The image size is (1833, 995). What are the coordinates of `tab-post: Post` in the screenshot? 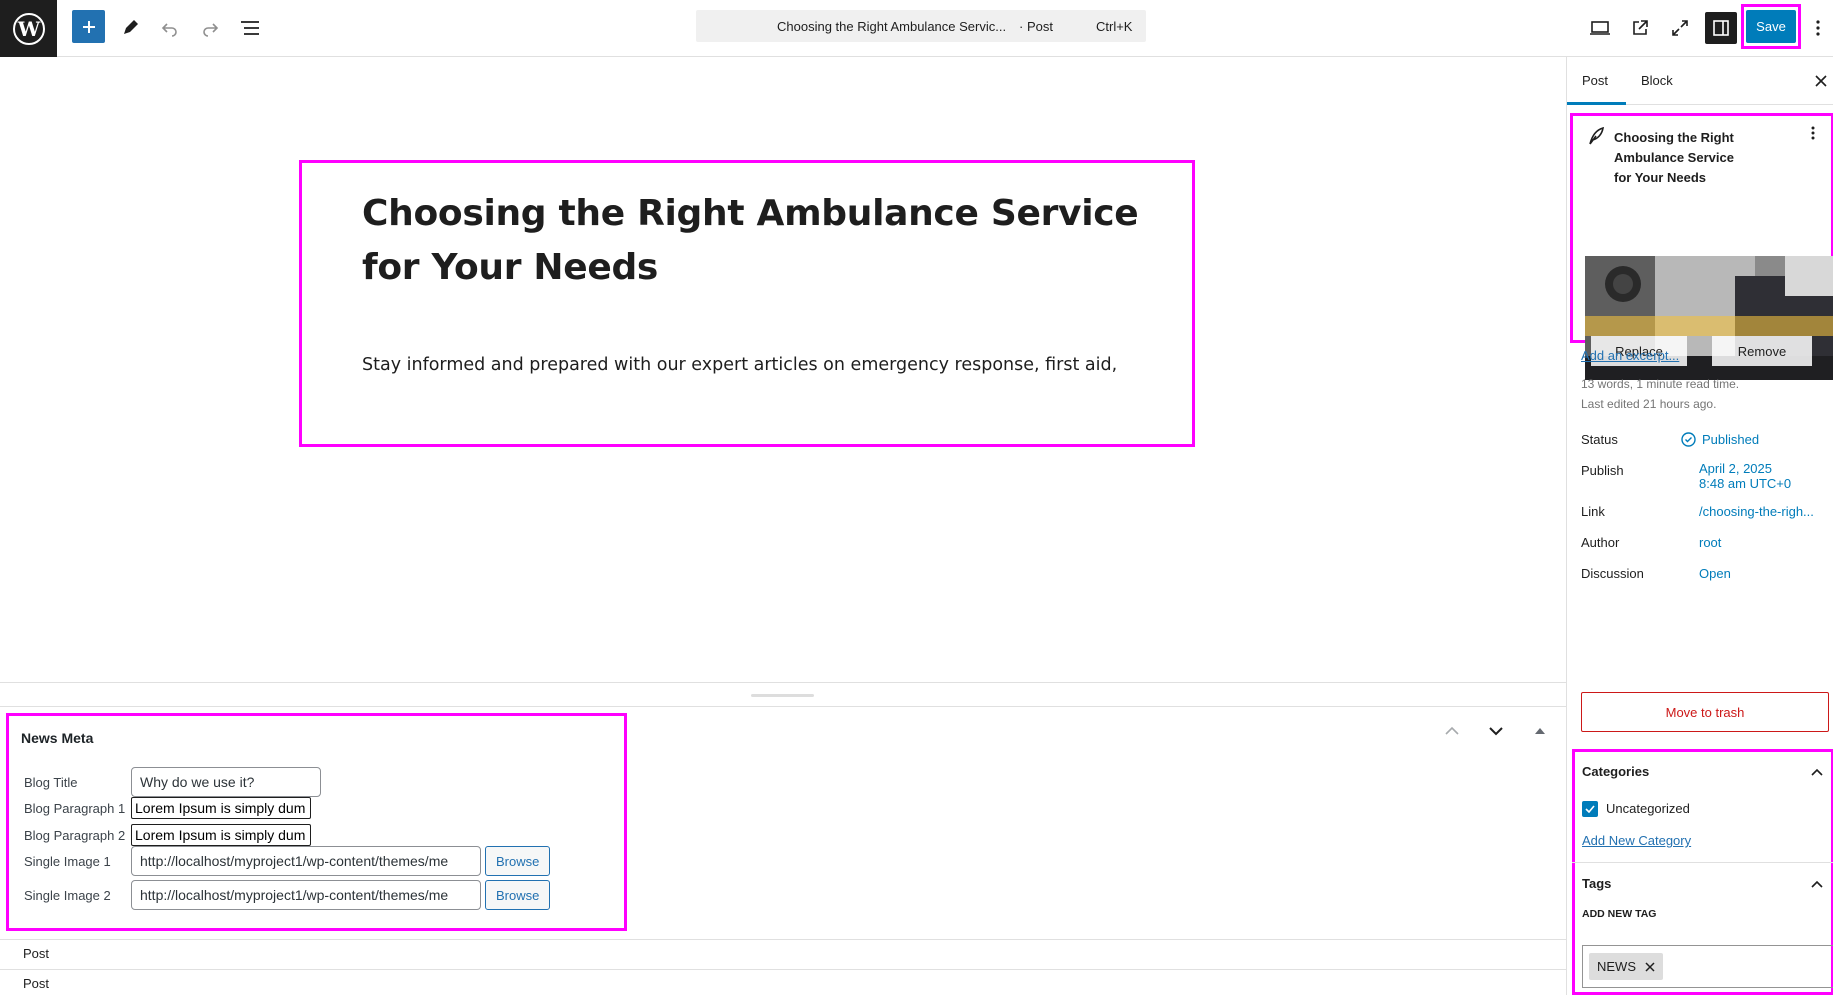 It's located at (1595, 80).